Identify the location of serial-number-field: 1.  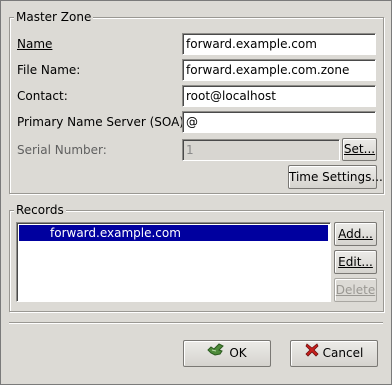
(261, 150).